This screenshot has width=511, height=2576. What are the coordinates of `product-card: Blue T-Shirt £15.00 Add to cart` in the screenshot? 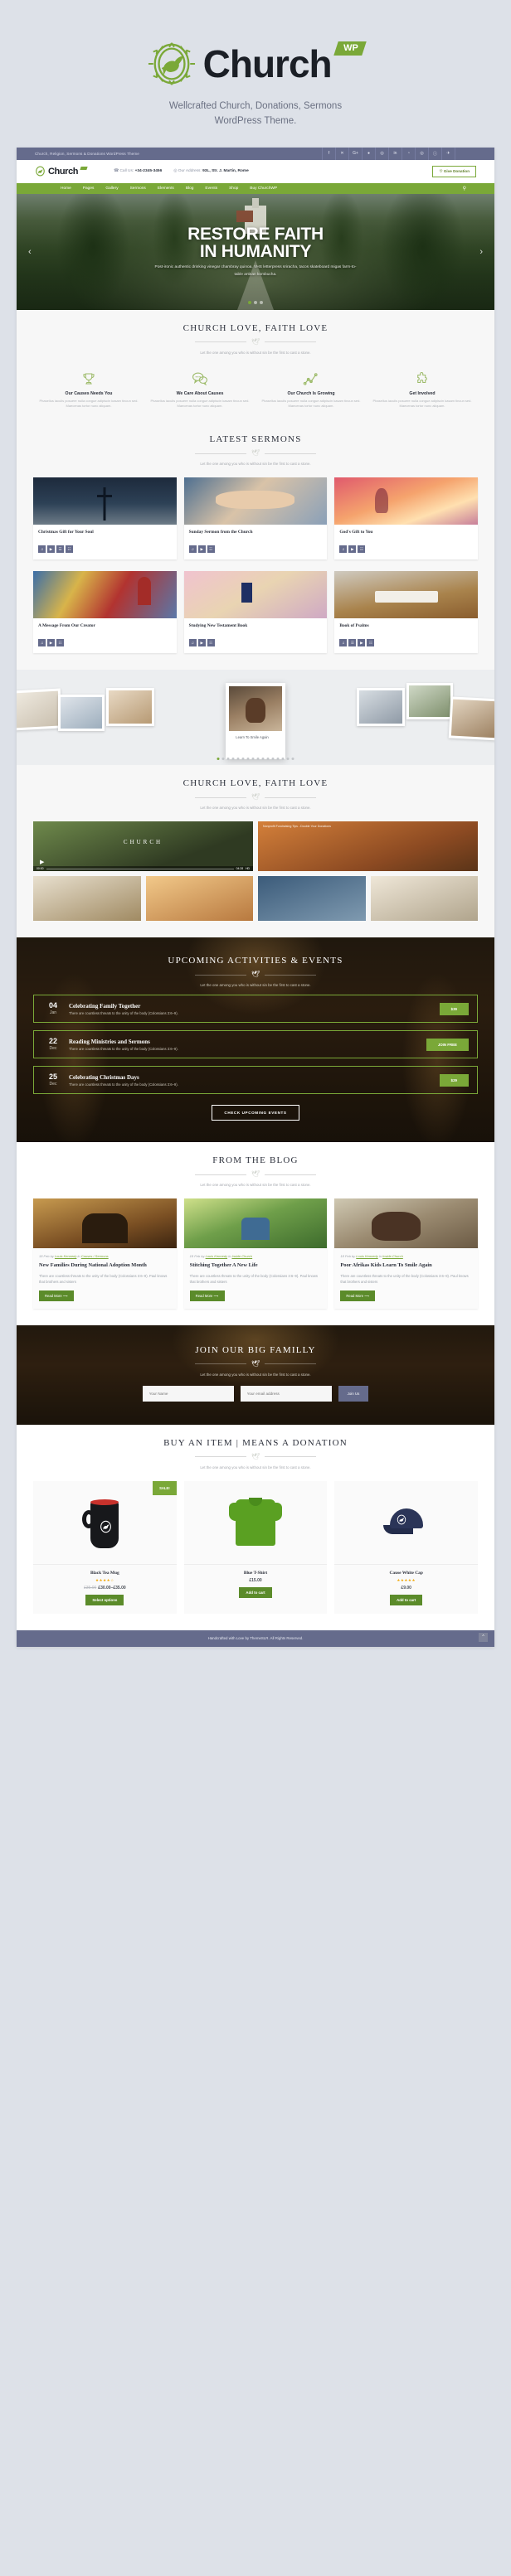 It's located at (255, 1547).